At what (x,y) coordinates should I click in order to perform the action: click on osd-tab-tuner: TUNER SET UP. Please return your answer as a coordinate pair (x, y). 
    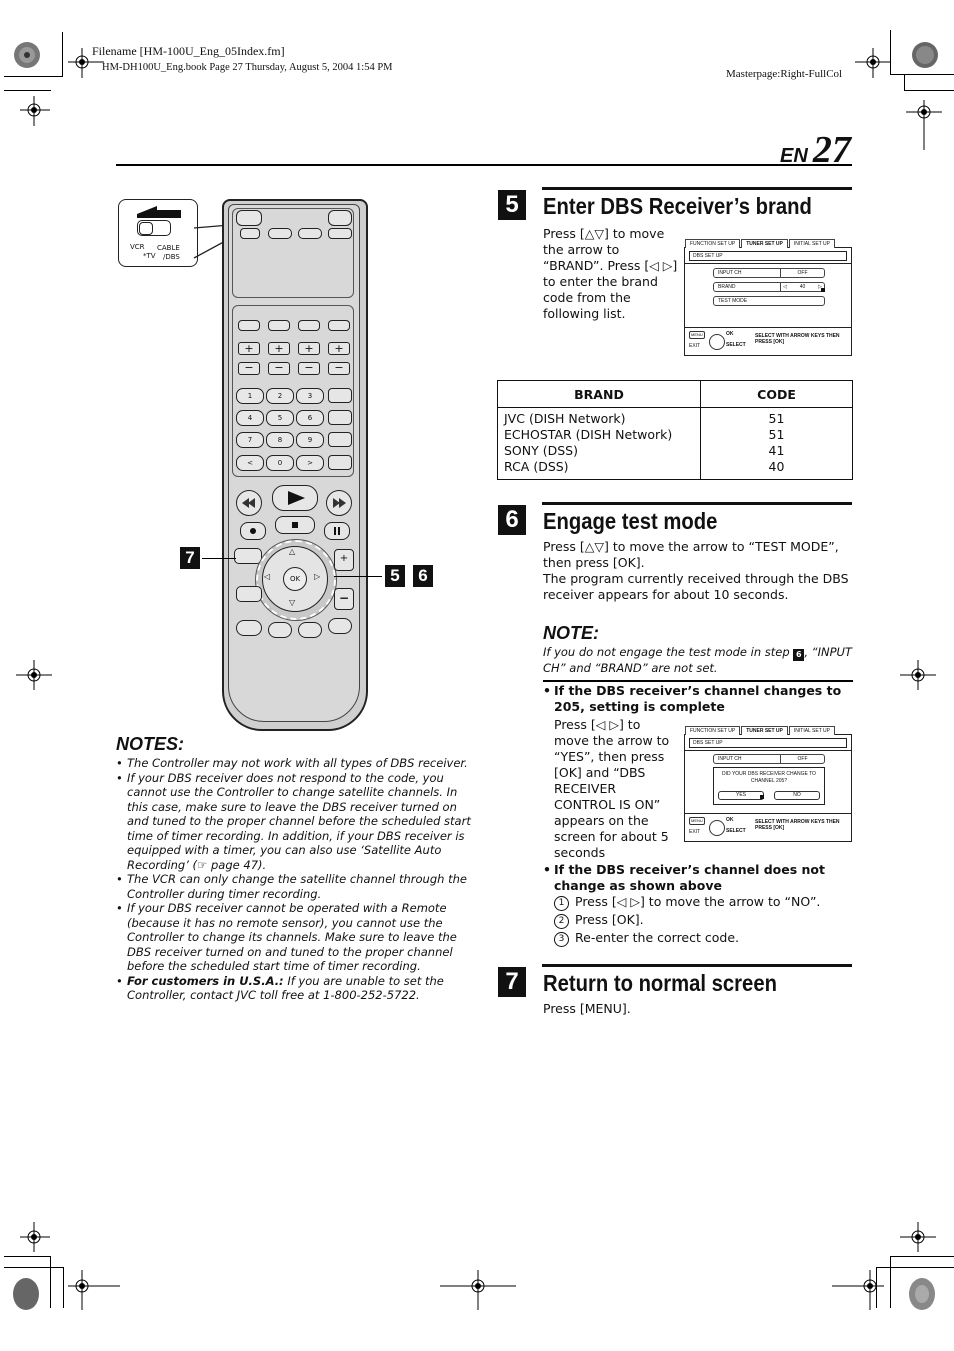
    Looking at the image, I should click on (764, 243).